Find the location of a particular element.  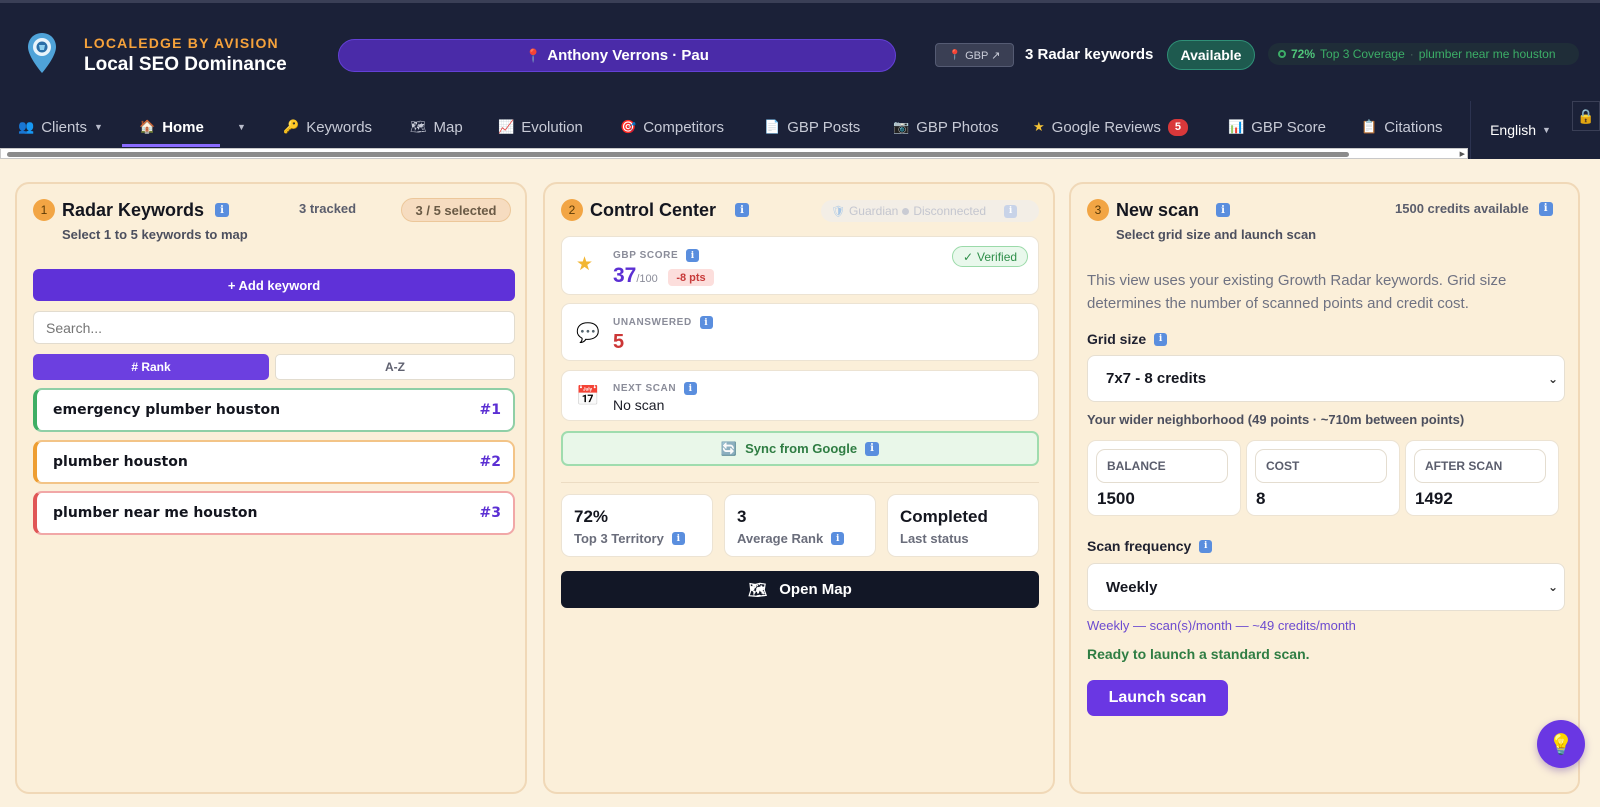

lightbulb-icon: 💡 is located at coordinates (1561, 744).